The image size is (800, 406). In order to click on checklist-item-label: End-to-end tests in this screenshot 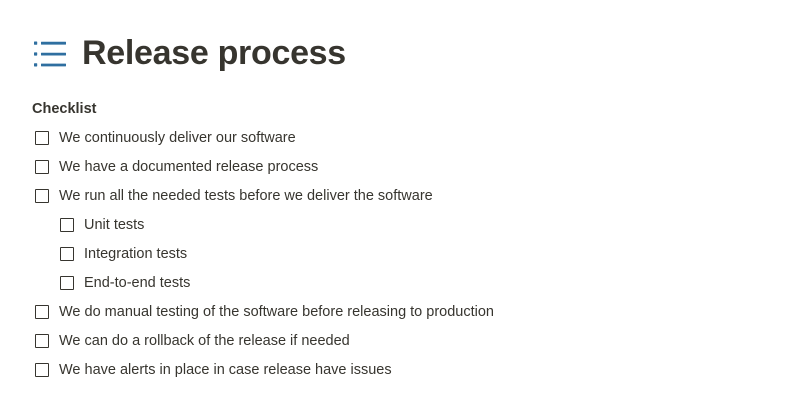, I will do `click(137, 282)`.